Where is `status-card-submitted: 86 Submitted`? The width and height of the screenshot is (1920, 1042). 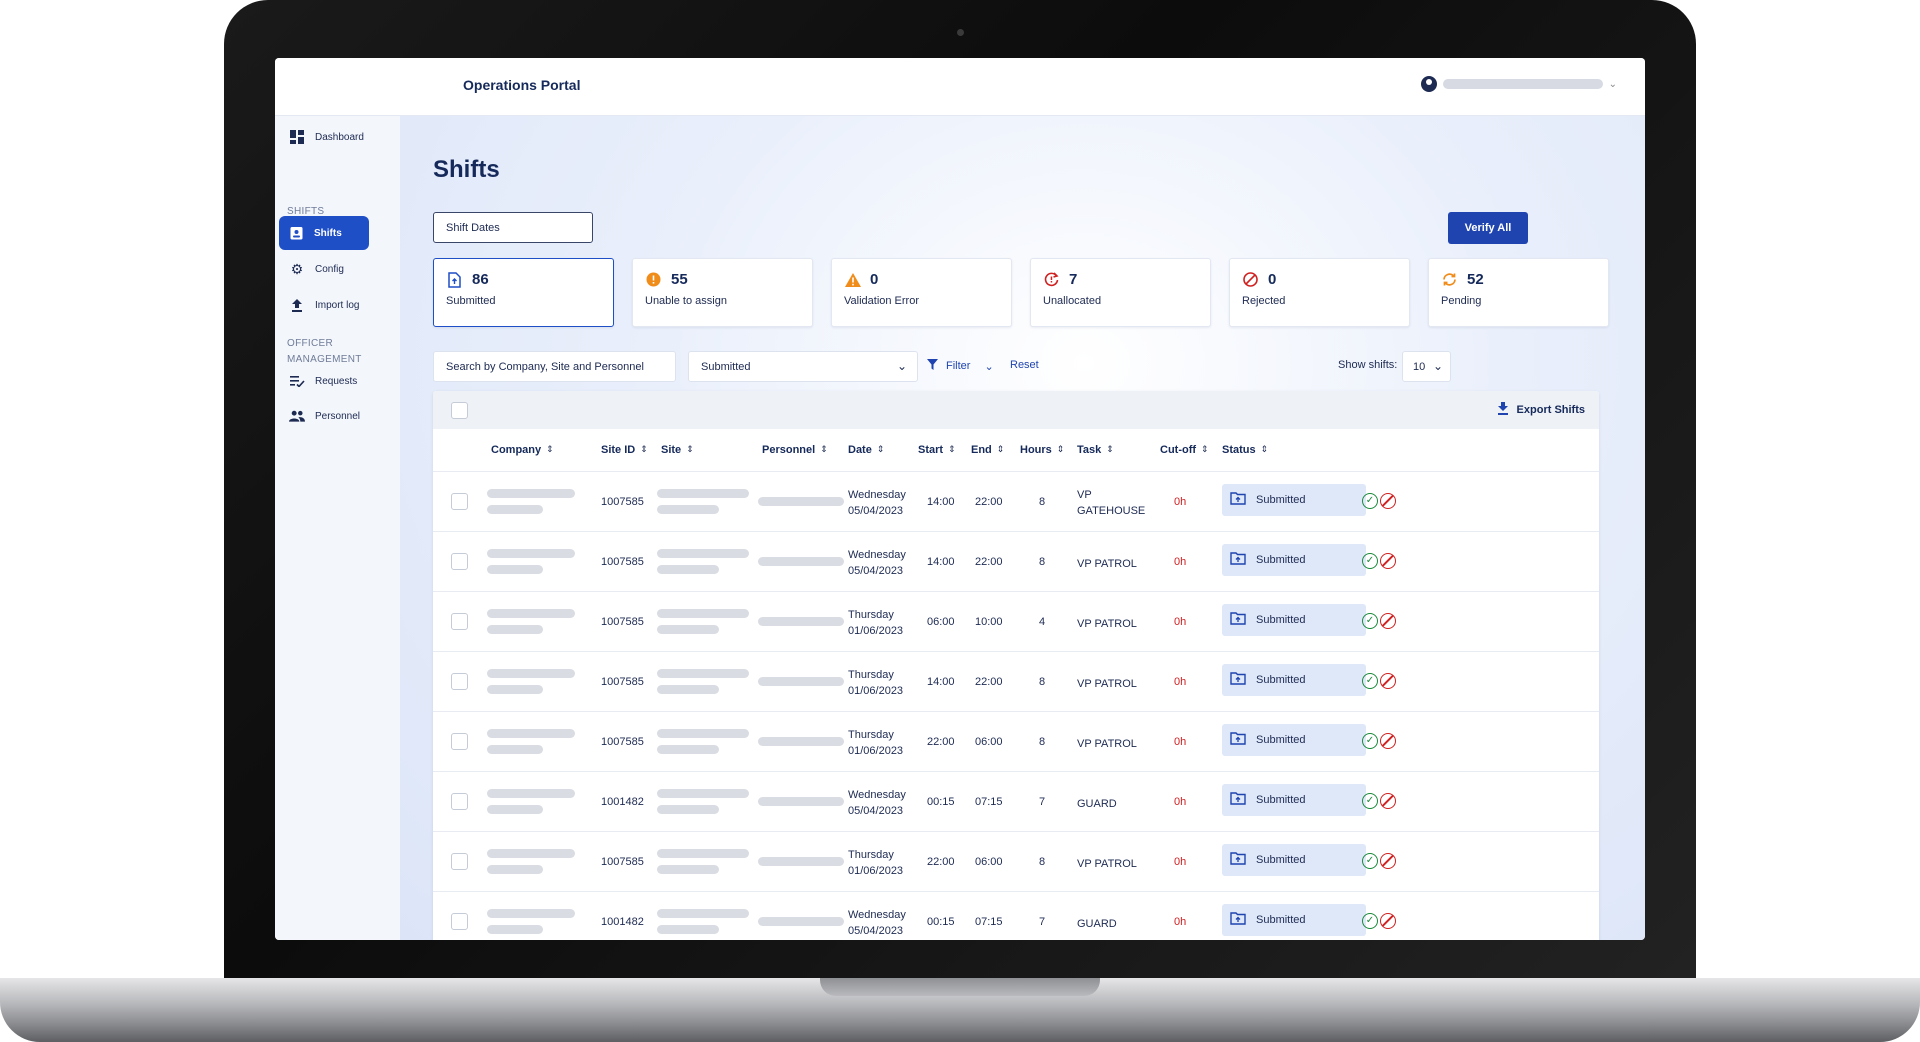
status-card-submitted: 86 Submitted is located at coordinates (523, 292).